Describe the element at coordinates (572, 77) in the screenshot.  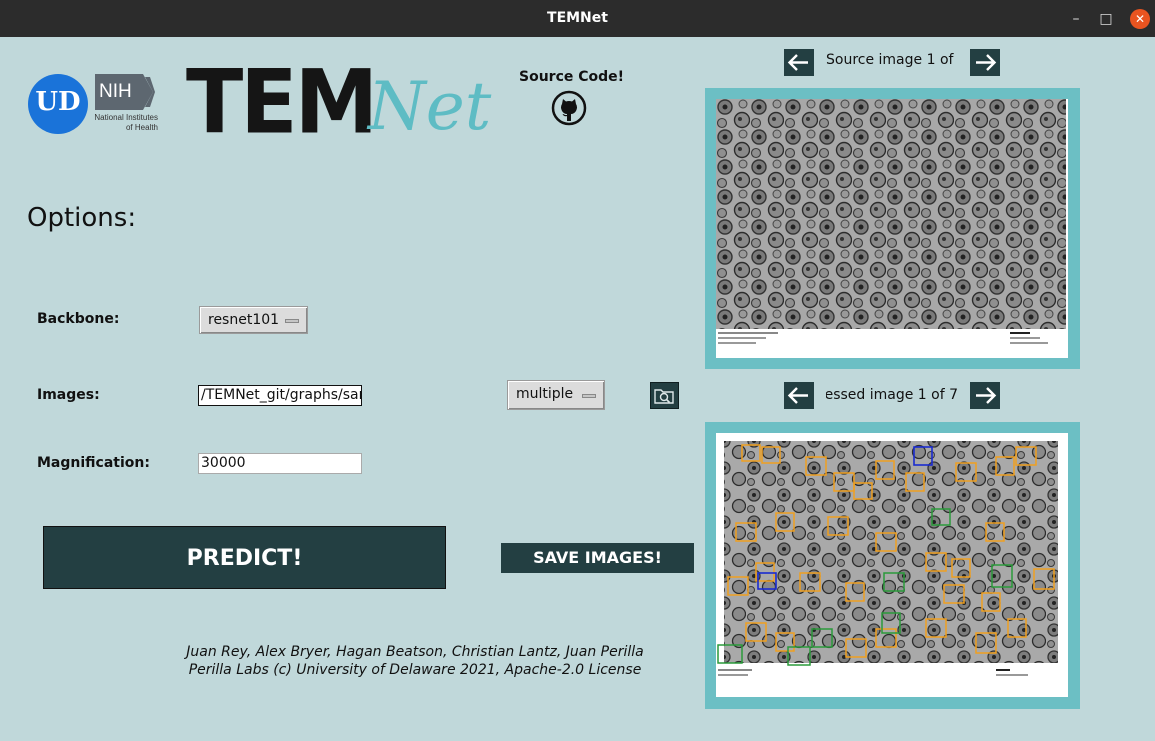
I see `source-code-label: Source Code!` at that location.